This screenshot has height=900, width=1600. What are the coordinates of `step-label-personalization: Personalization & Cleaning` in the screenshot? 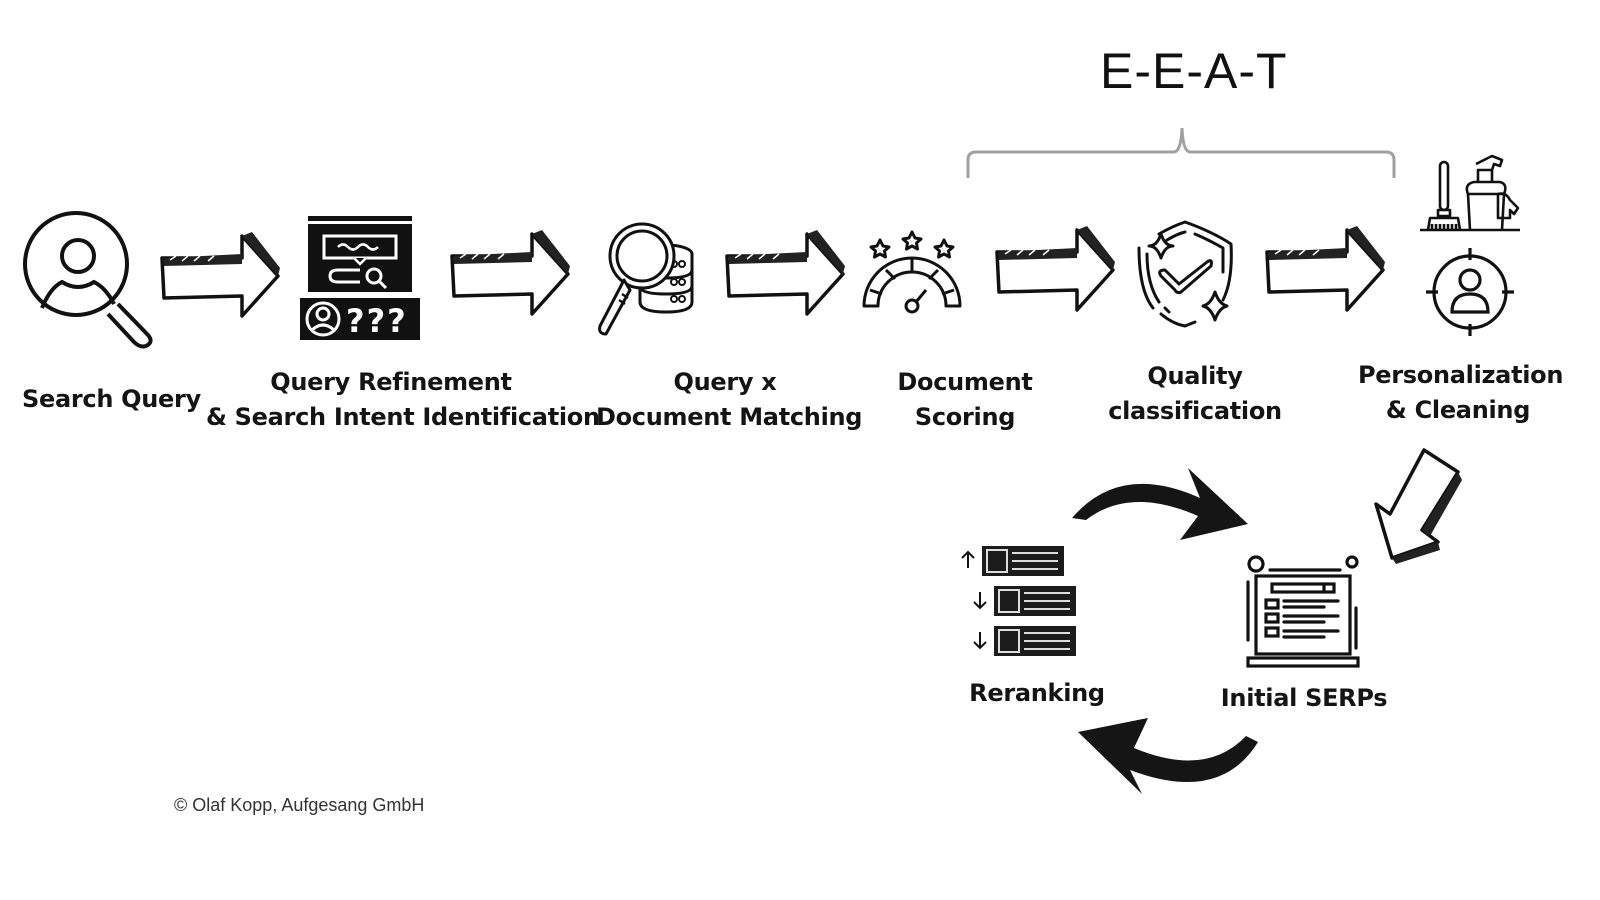 It's located at (1461, 392).